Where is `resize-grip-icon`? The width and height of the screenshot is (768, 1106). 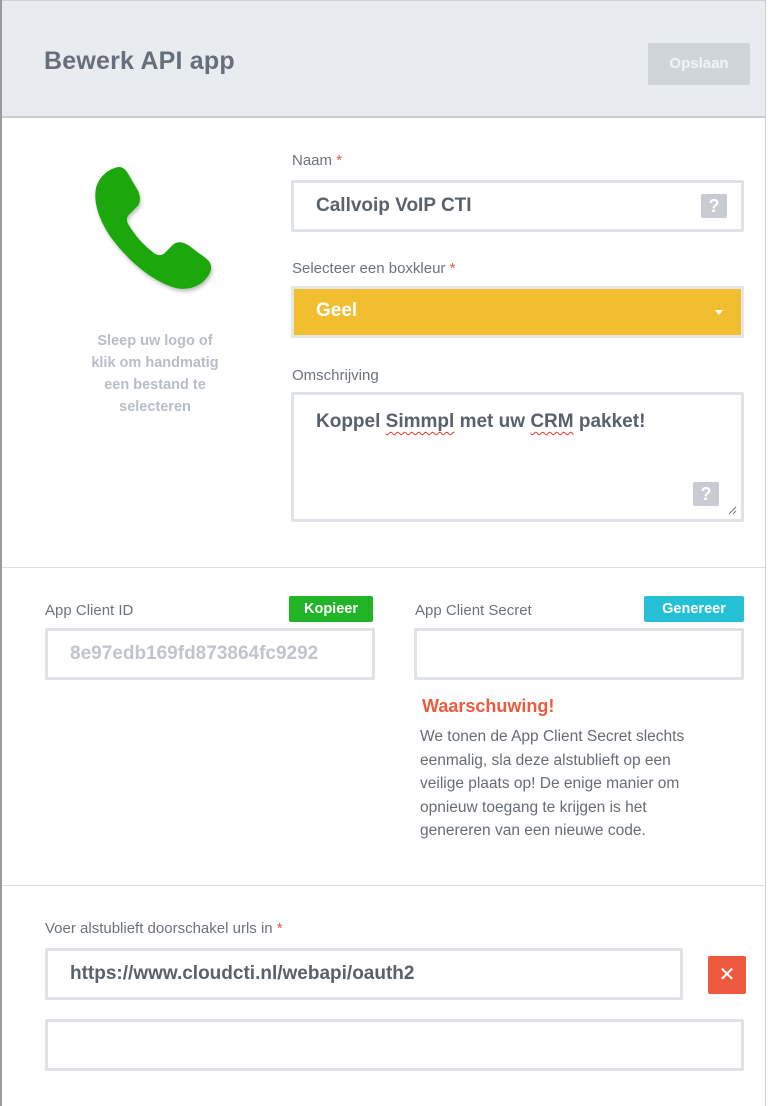 resize-grip-icon is located at coordinates (732, 510).